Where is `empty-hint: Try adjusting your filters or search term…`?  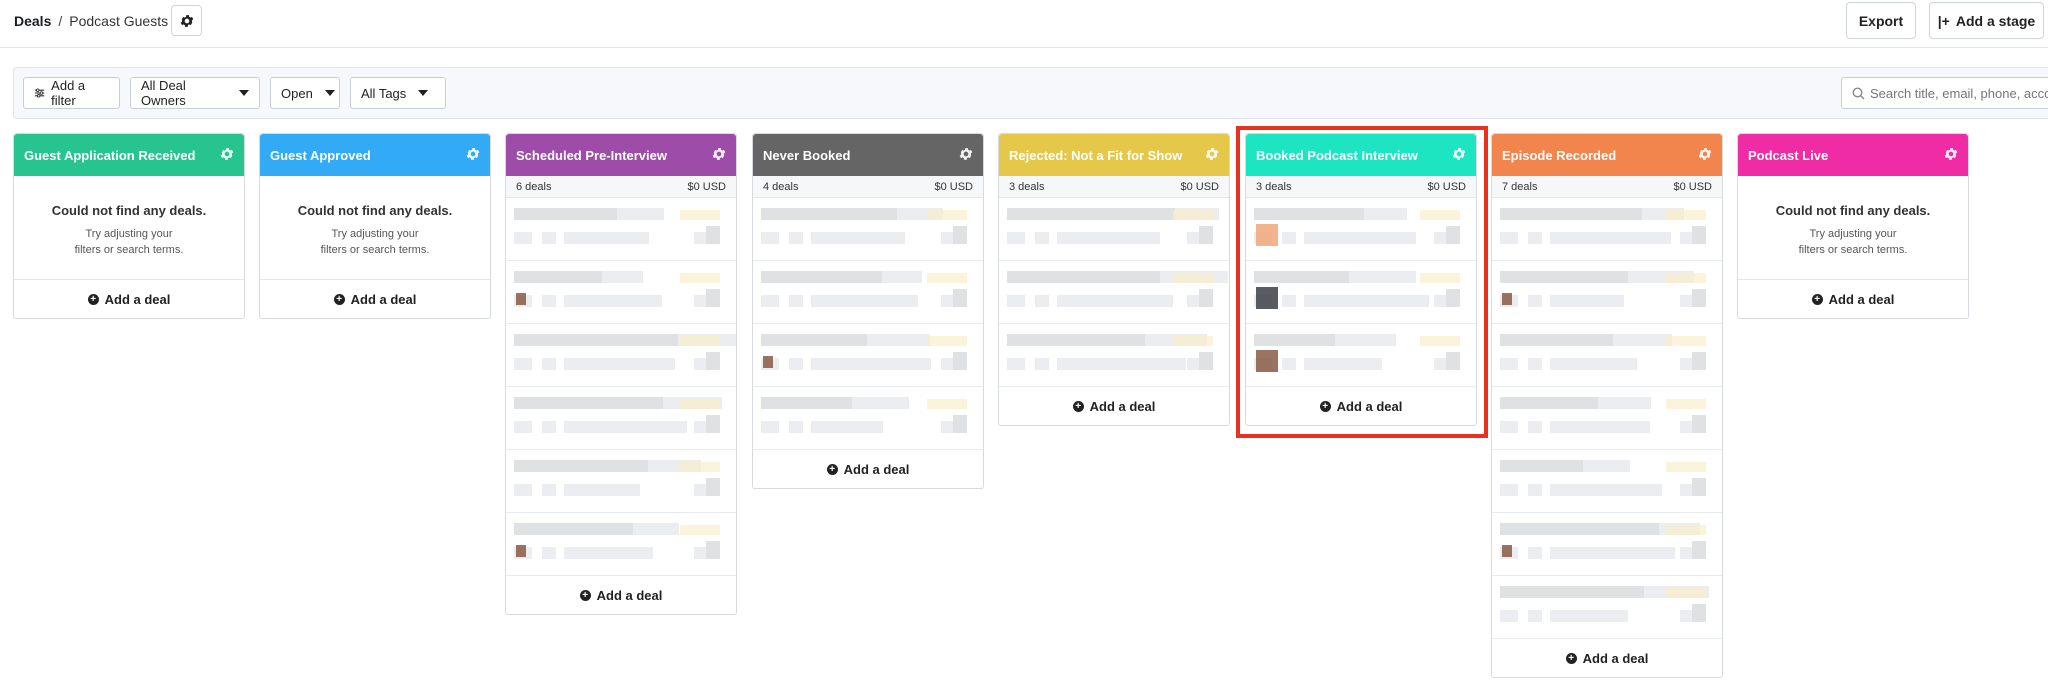
empty-hint: Try adjusting your filters or search term… is located at coordinates (375, 242).